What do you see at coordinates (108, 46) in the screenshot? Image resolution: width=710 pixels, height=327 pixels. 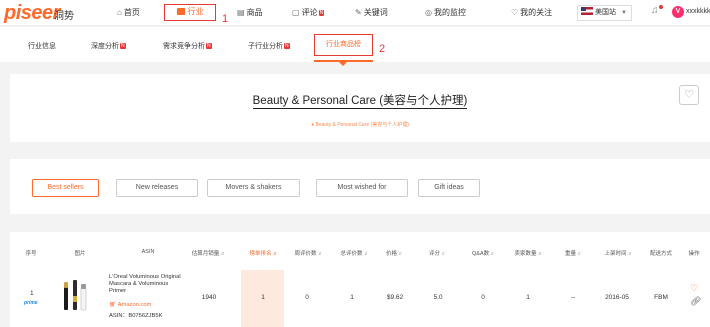 I see `tab-deep-analysis: 深度分析 N` at bounding box center [108, 46].